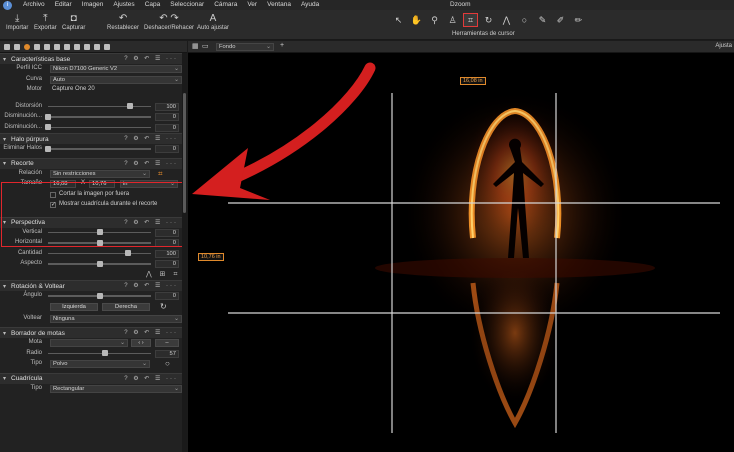 The image size is (734, 452). I want to click on menu-ayuda: Ayuda, so click(310, 5).